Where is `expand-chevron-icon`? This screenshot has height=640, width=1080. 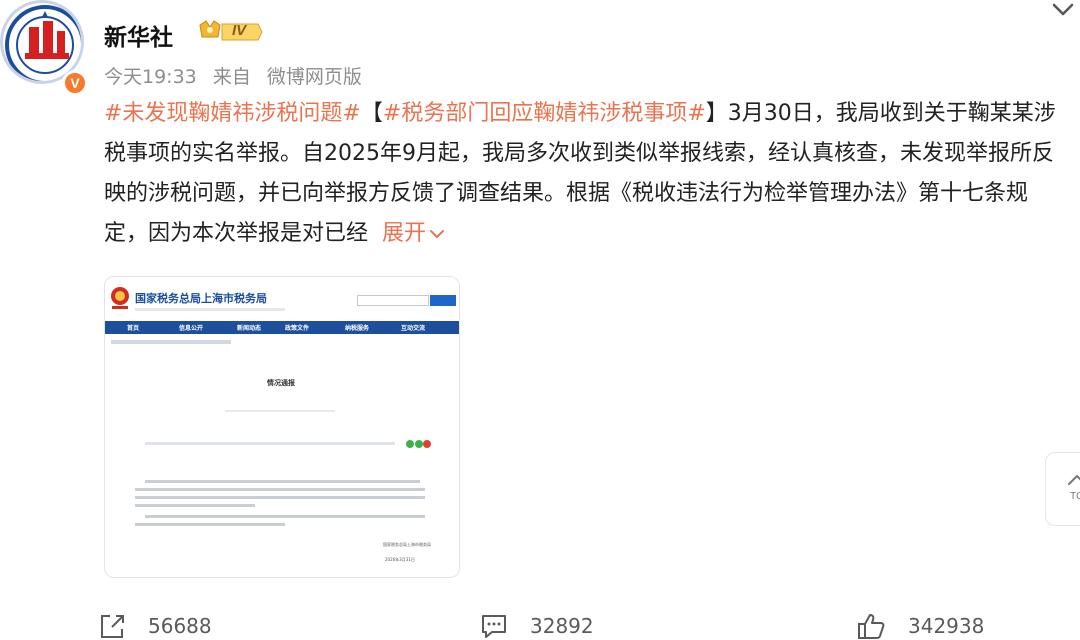
expand-chevron-icon is located at coordinates (437, 234).